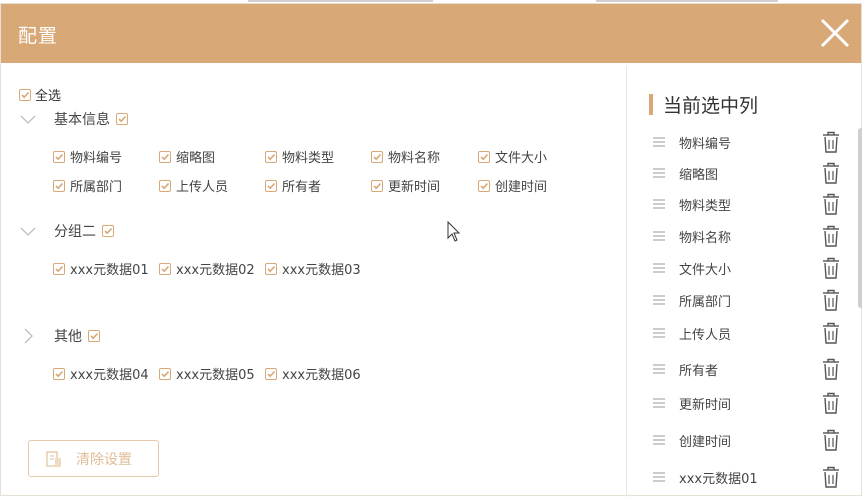 The image size is (862, 500). I want to click on field-option: 物料编号, so click(87, 156).